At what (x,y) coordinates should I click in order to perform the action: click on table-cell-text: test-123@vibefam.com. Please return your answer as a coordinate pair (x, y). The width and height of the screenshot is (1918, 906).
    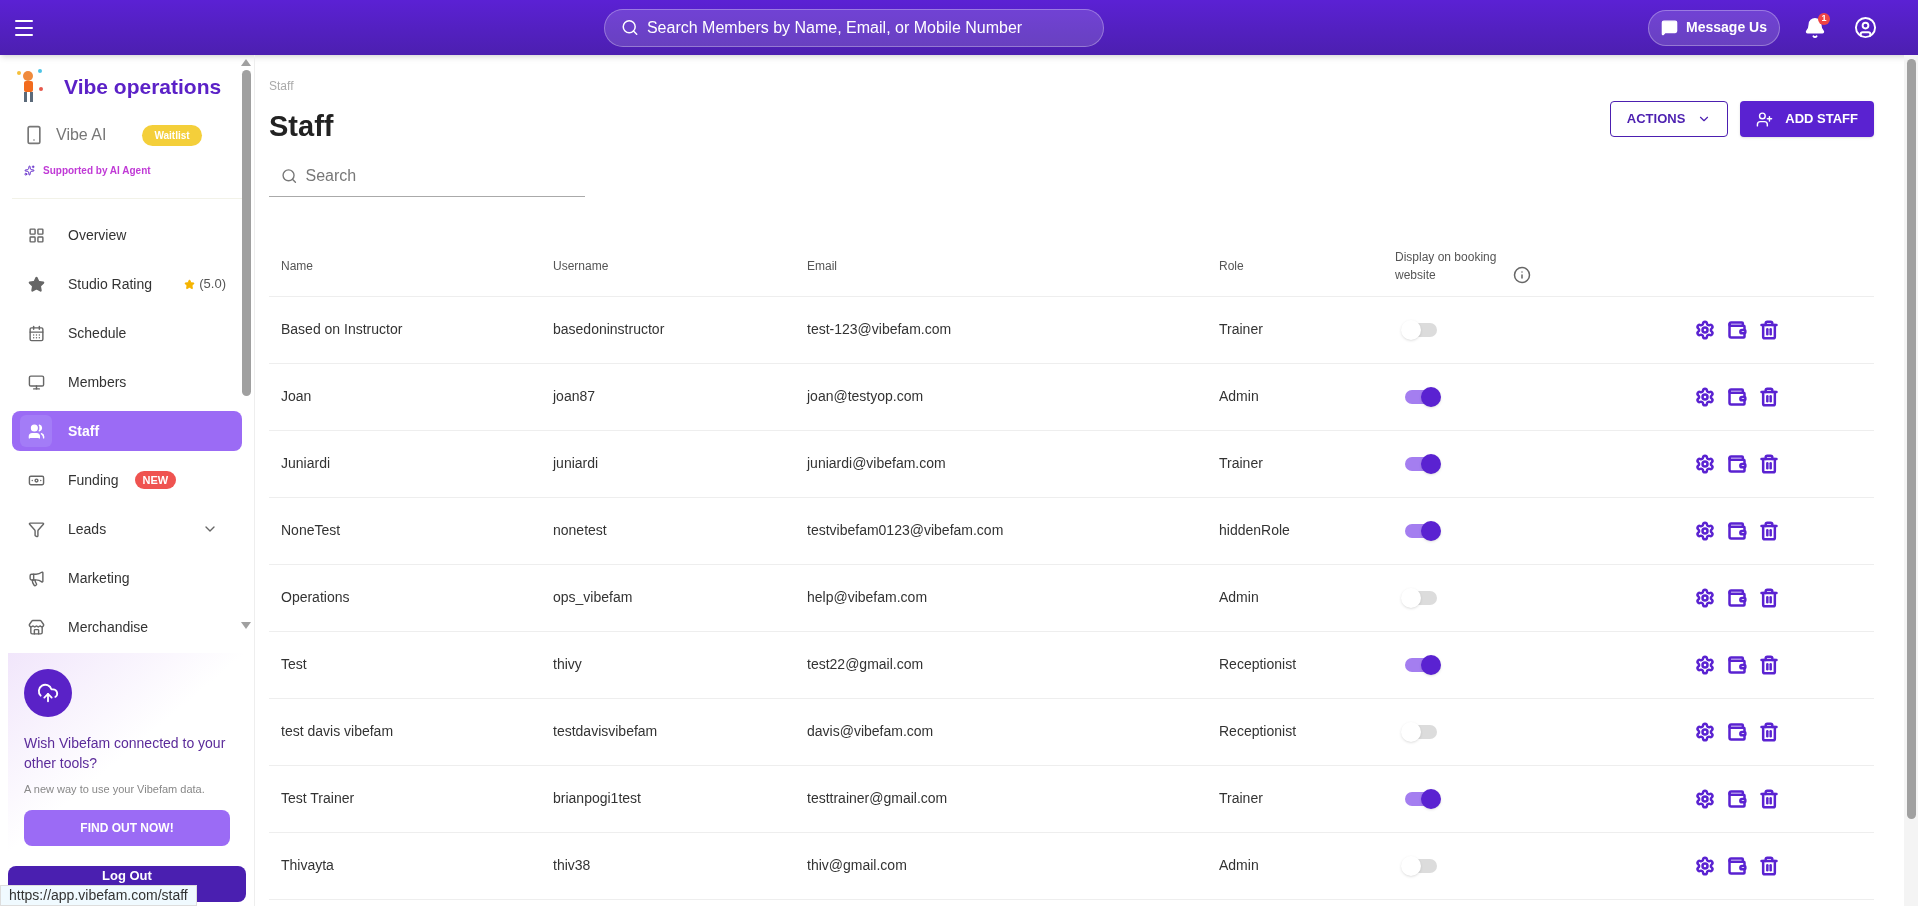
    Looking at the image, I should click on (880, 329).